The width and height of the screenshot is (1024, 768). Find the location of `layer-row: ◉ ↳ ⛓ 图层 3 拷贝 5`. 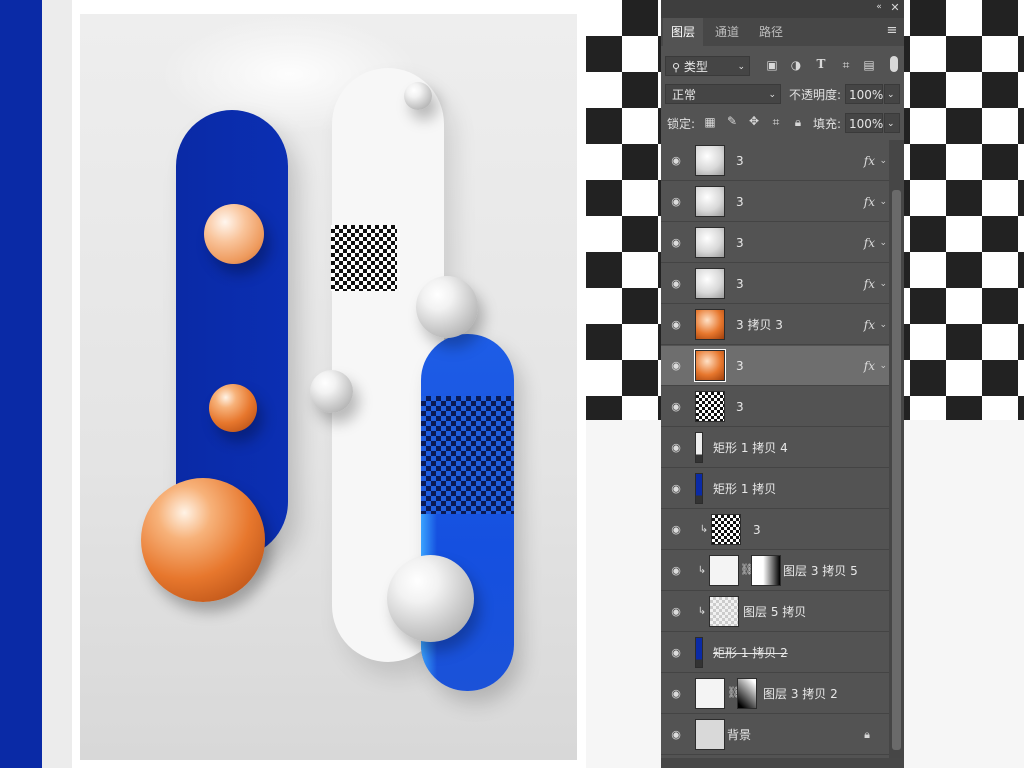

layer-row: ◉ ↳ ⛓ 图层 3 拷贝 5 is located at coordinates (775, 571).